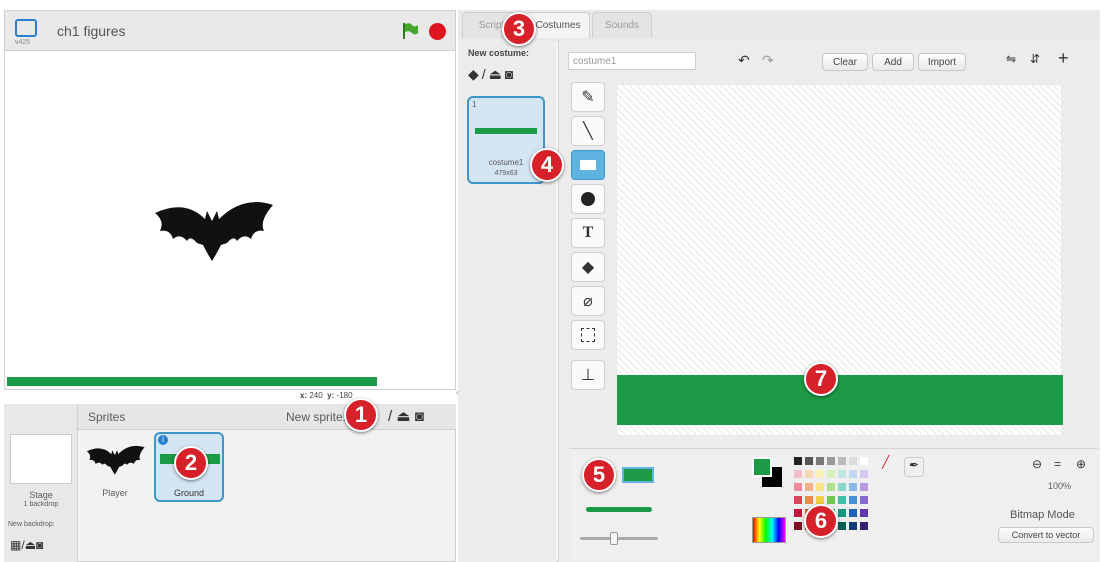 This screenshot has width=1104, height=562. What do you see at coordinates (39, 545) in the screenshot?
I see `camera-backdrop-icon: ◙` at bounding box center [39, 545].